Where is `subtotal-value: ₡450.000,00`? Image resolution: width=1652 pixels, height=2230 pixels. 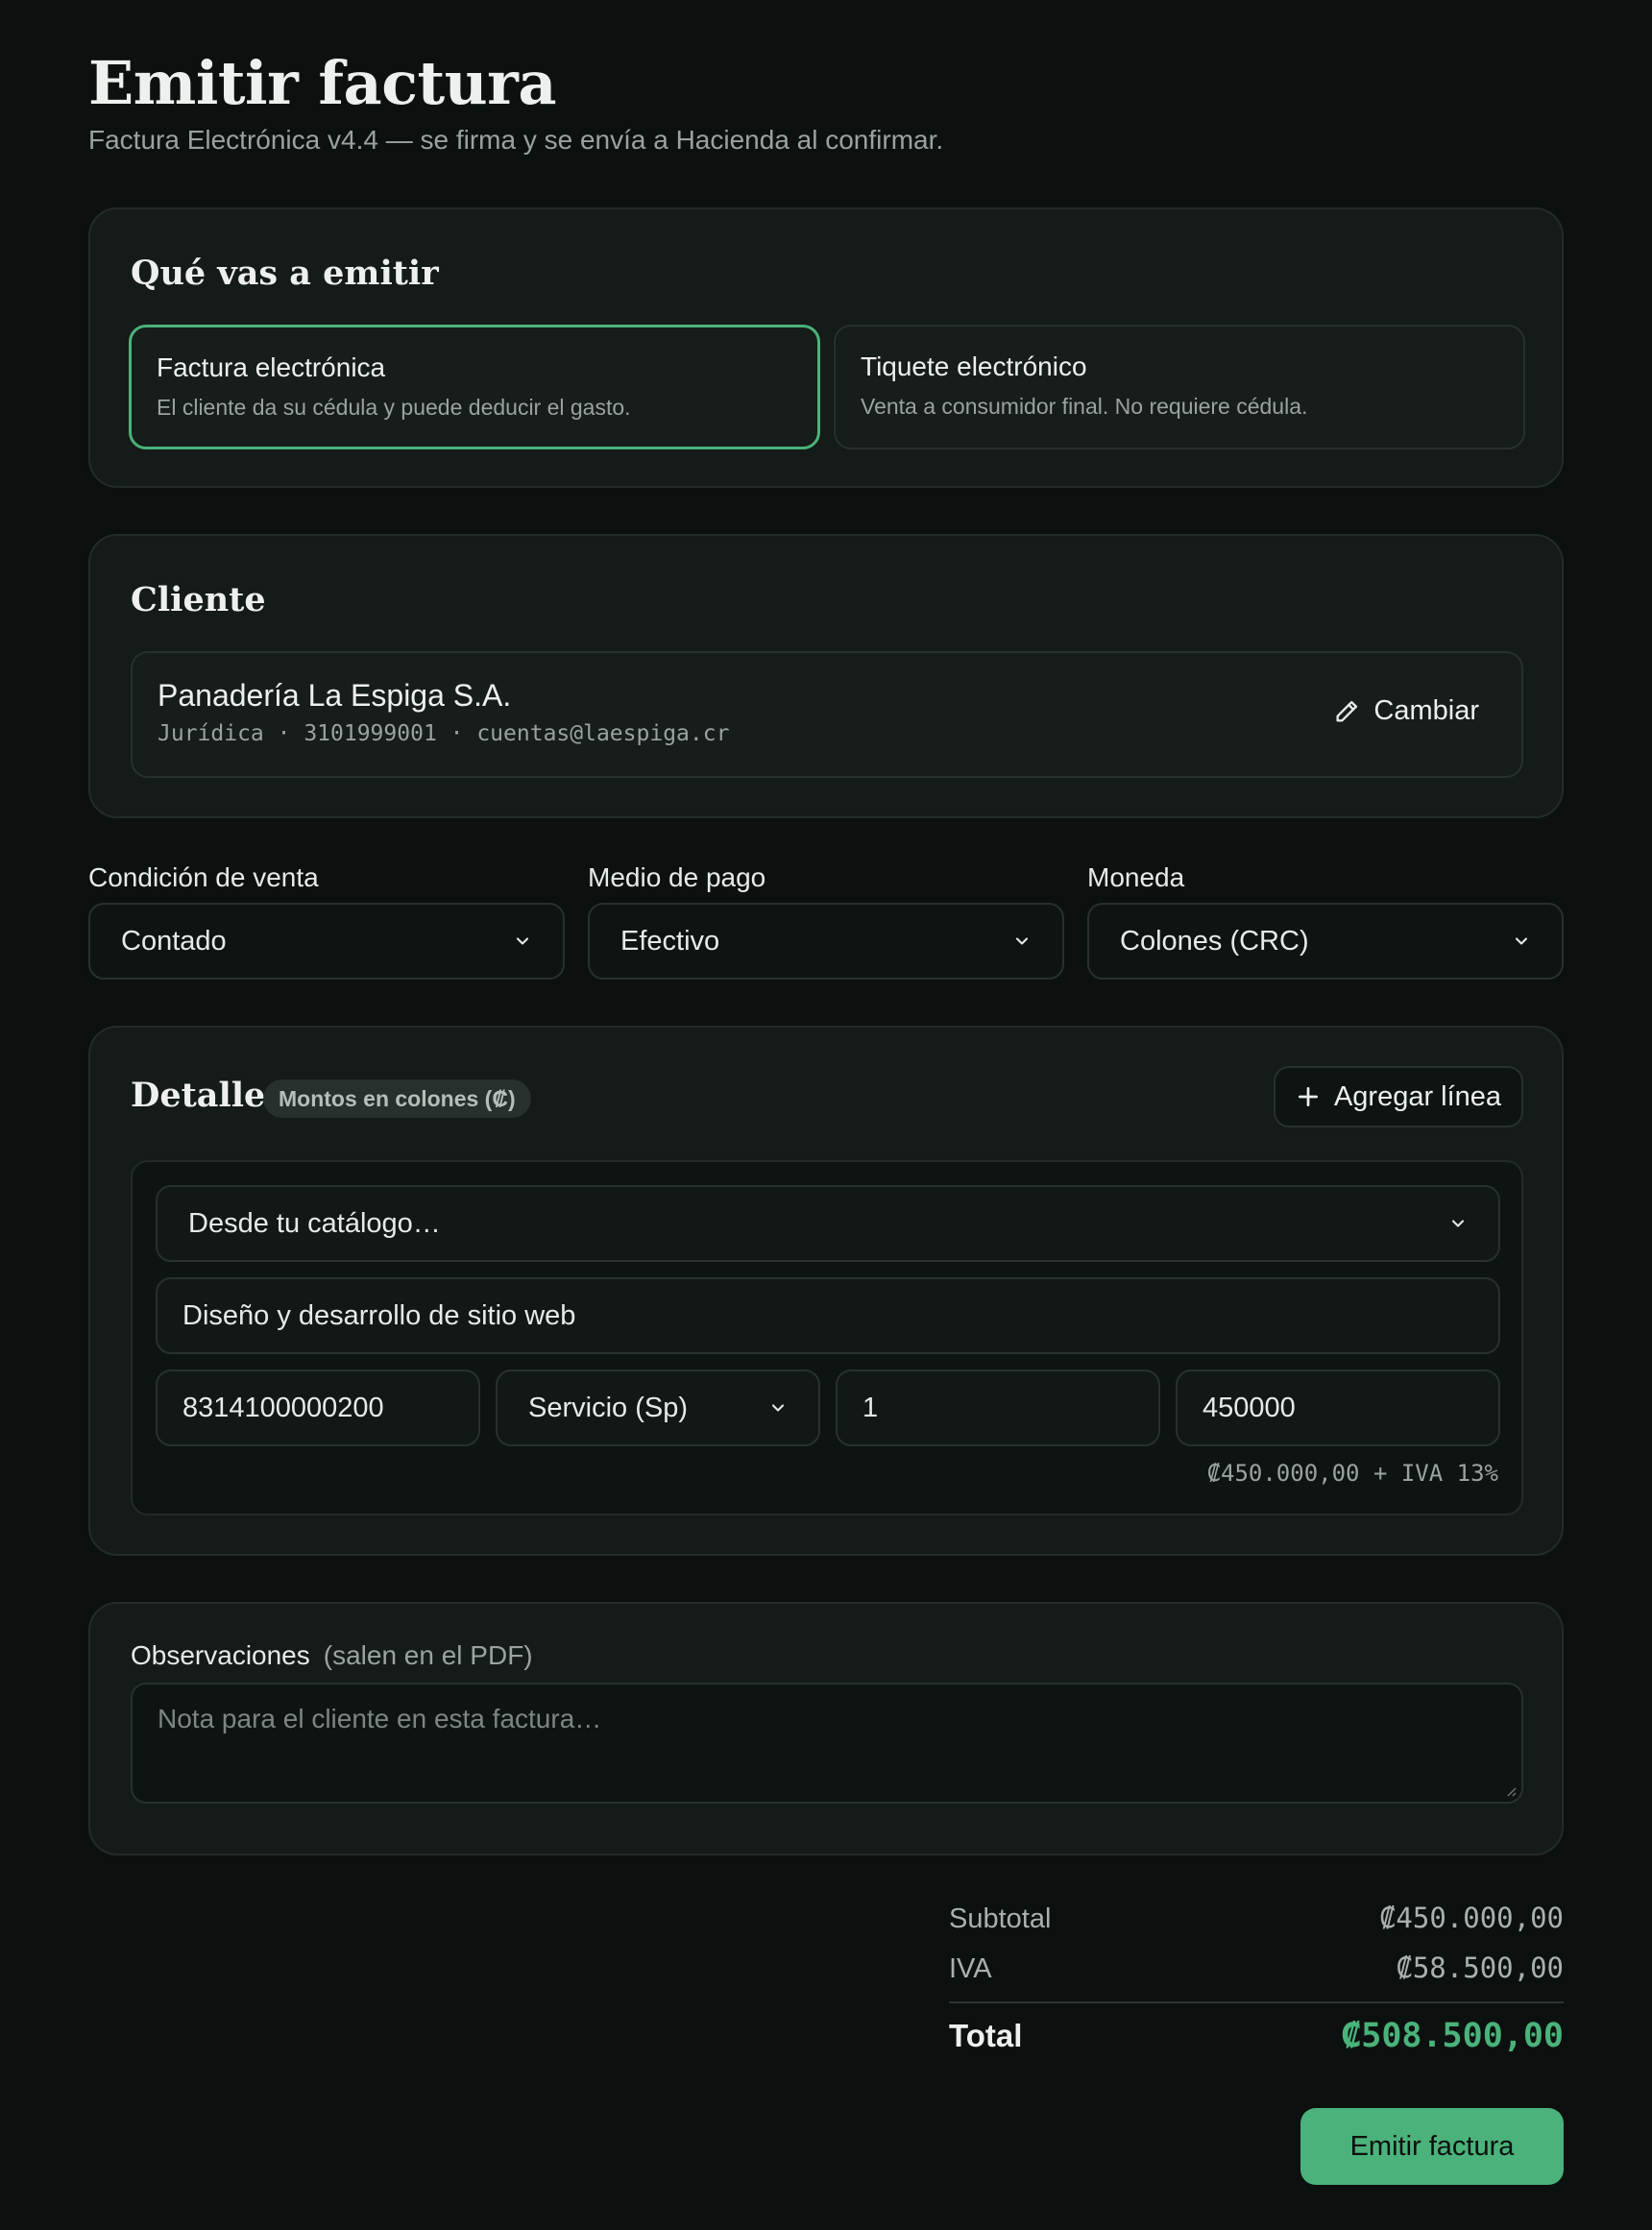
subtotal-value: ₡450.000,00 is located at coordinates (1471, 1918).